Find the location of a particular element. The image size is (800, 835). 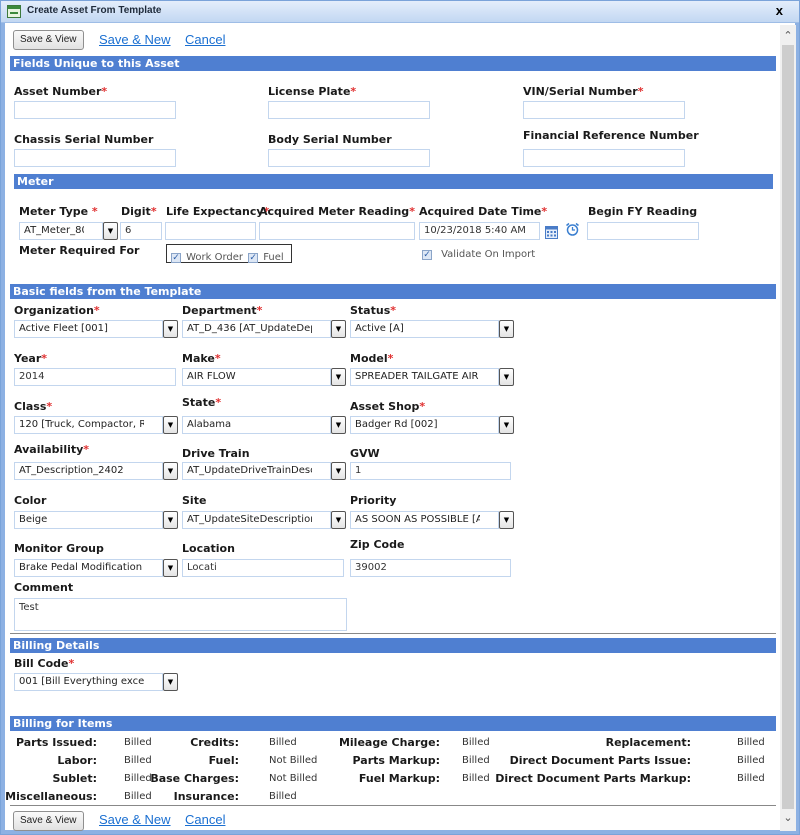

color-label: Color is located at coordinates (30, 500).